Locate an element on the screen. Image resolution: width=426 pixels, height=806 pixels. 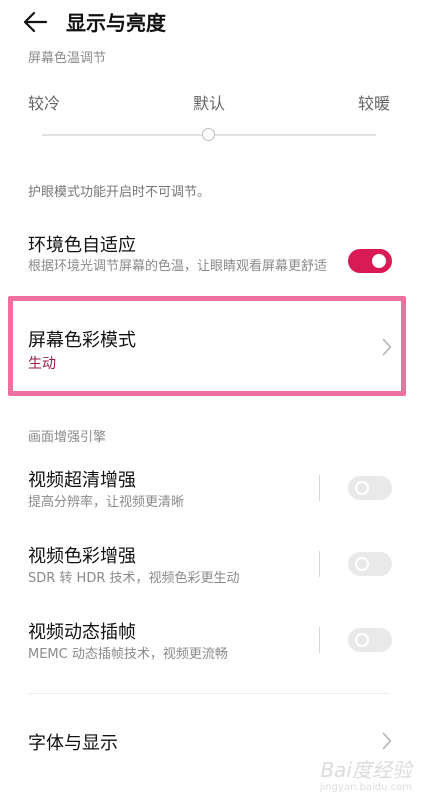
ambient-color-title: 环境色自适应 is located at coordinates (82, 245).